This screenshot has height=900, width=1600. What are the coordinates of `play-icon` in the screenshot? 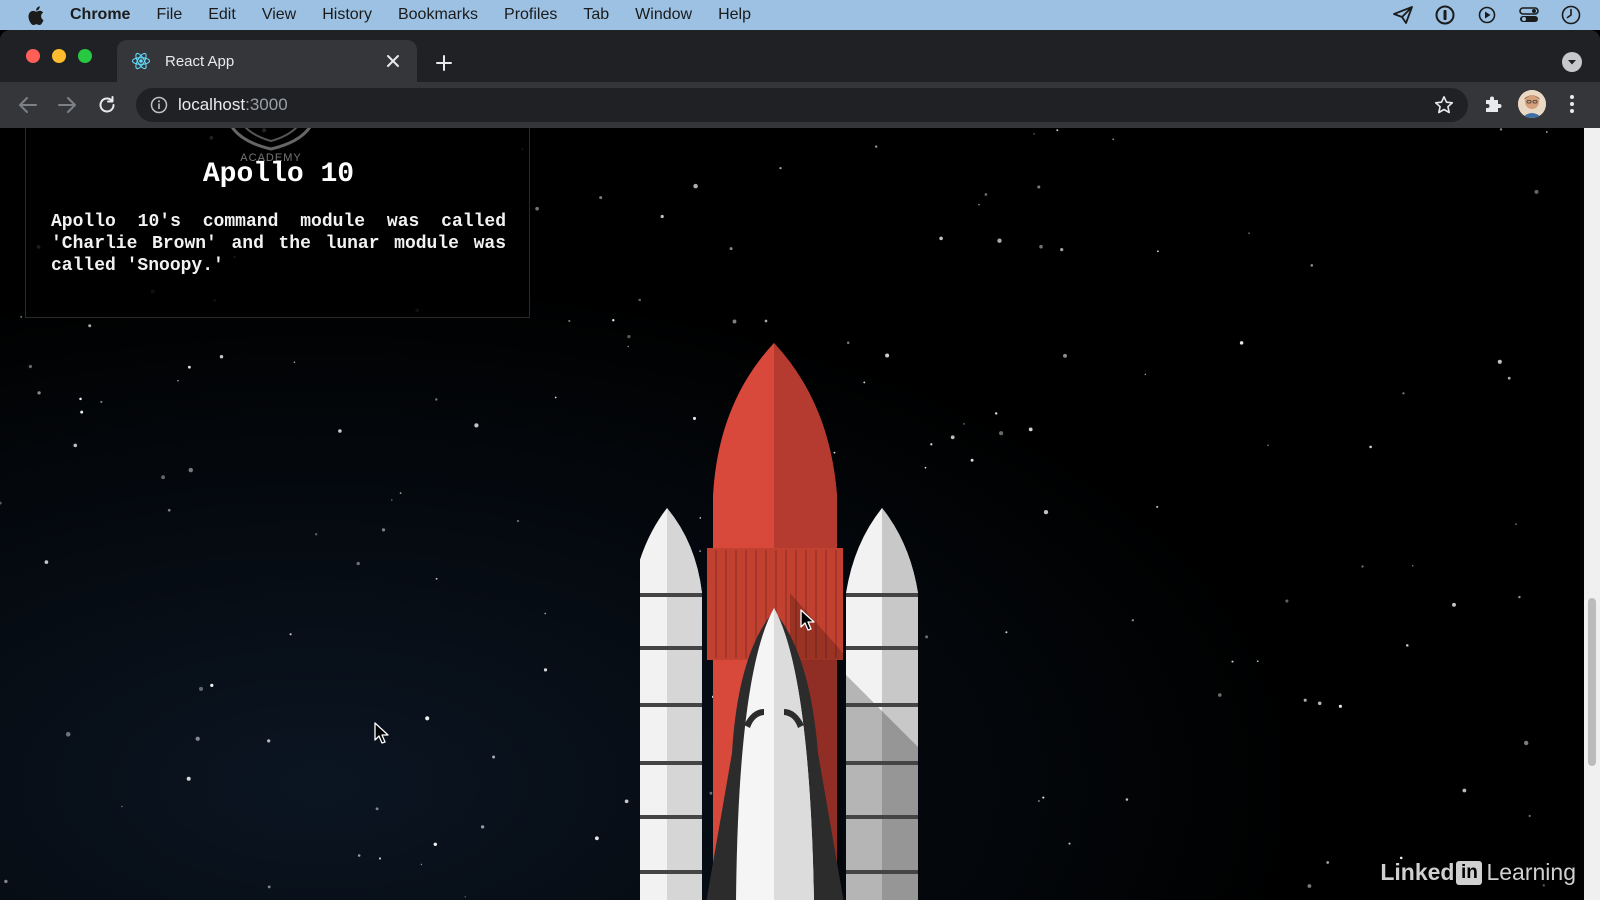 It's located at (1487, 15).